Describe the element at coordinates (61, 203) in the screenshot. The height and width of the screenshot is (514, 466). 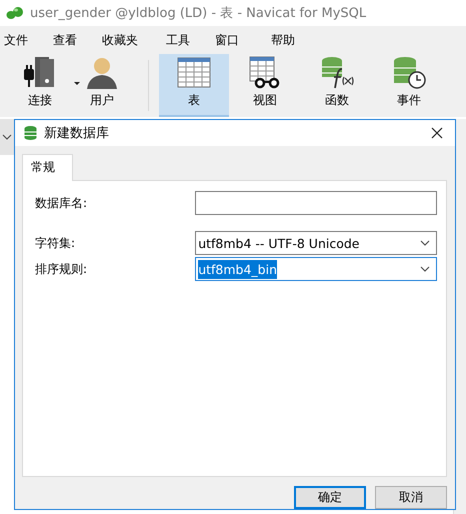
I see `field-label: 数据库名:` at that location.